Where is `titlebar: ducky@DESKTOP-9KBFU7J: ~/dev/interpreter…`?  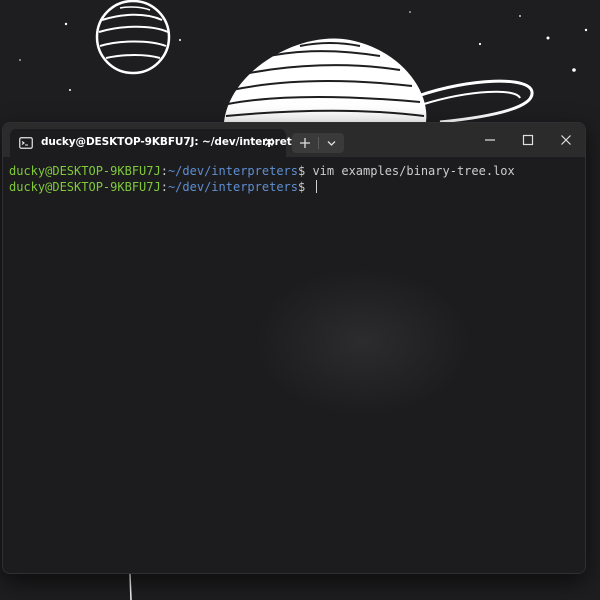
titlebar: ducky@DESKTOP-9KBFU7J: ~/dev/interpreter… is located at coordinates (294, 140).